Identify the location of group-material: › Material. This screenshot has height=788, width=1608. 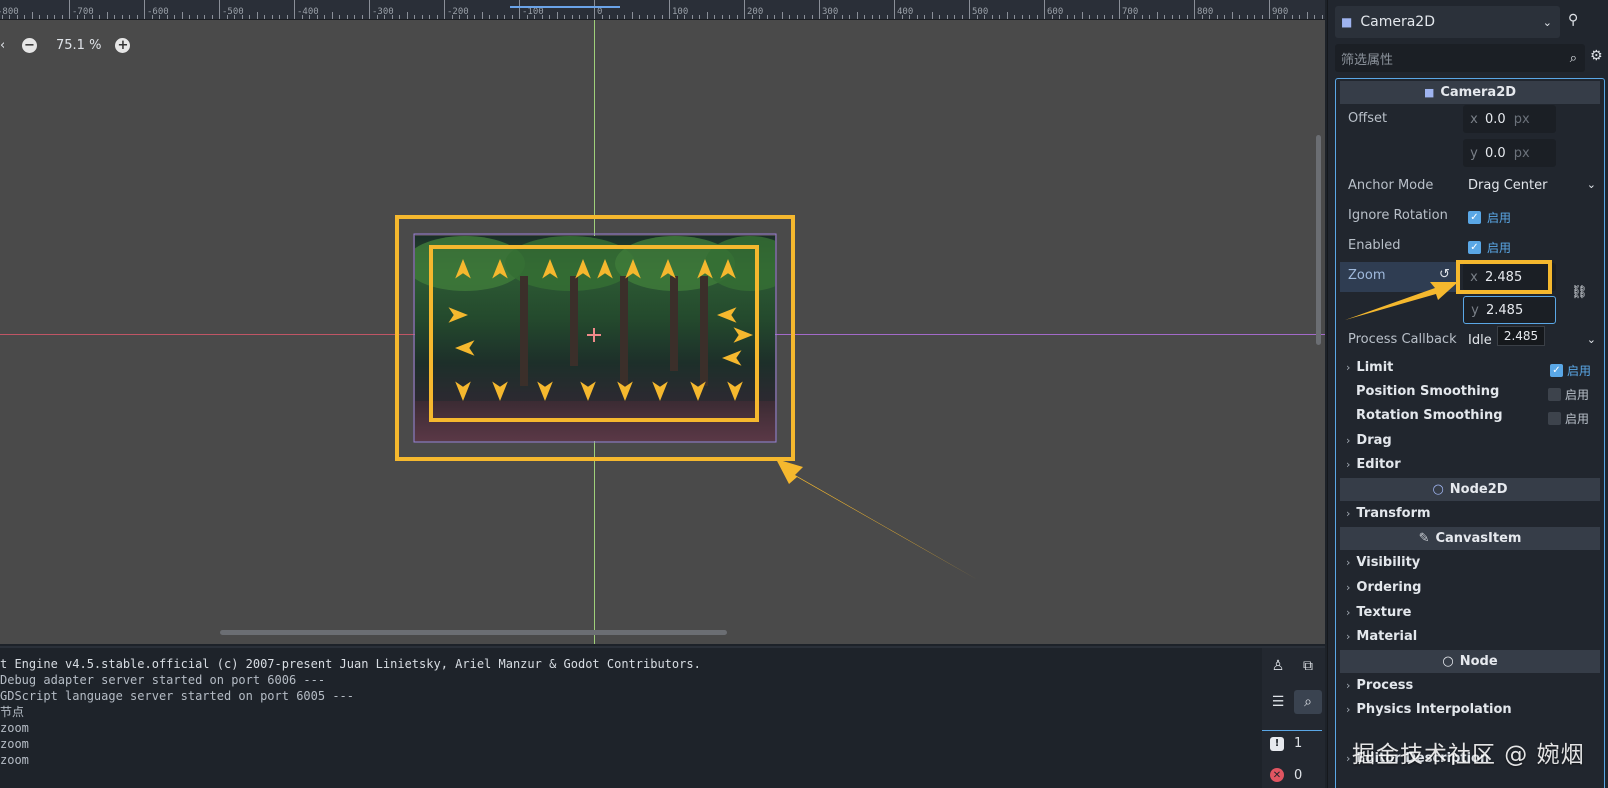
(1381, 636).